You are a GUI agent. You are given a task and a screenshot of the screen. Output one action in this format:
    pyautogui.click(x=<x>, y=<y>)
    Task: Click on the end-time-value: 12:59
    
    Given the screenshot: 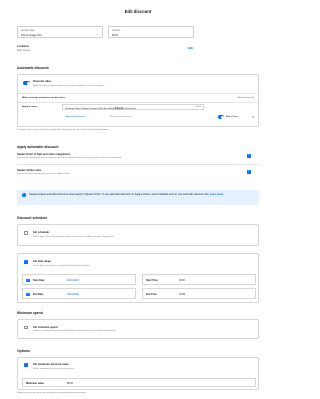 What is the action you would take?
    pyautogui.click(x=182, y=294)
    